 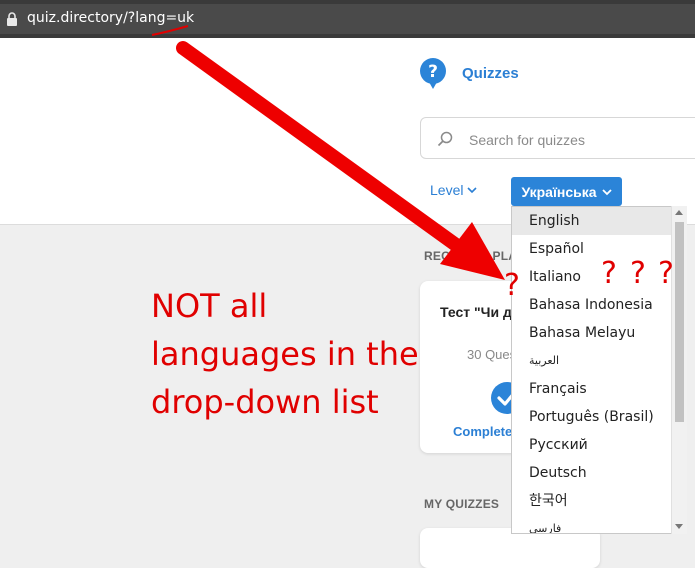 What do you see at coordinates (265, 402) in the screenshot?
I see `annotation-line: drop-down list` at bounding box center [265, 402].